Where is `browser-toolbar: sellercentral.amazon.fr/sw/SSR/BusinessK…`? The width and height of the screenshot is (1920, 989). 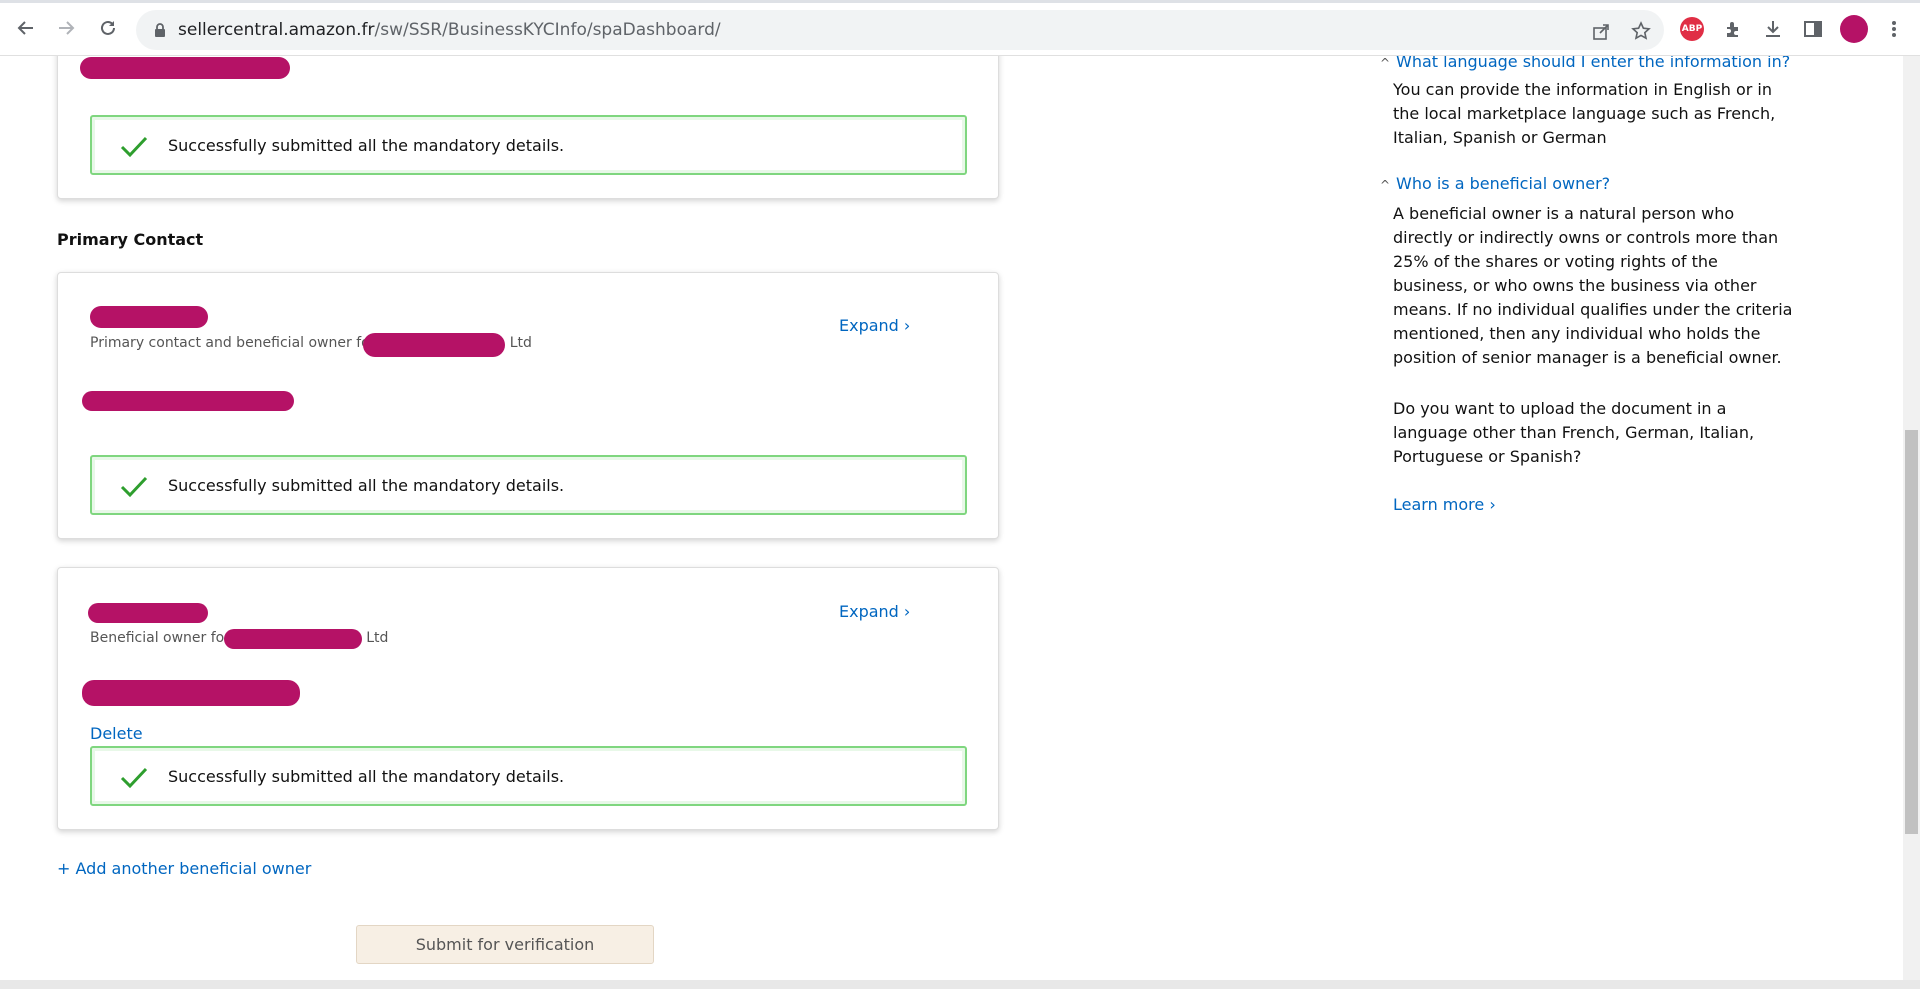 browser-toolbar: sellercentral.amazon.fr/sw/SSR/BusinessK… is located at coordinates (960, 28).